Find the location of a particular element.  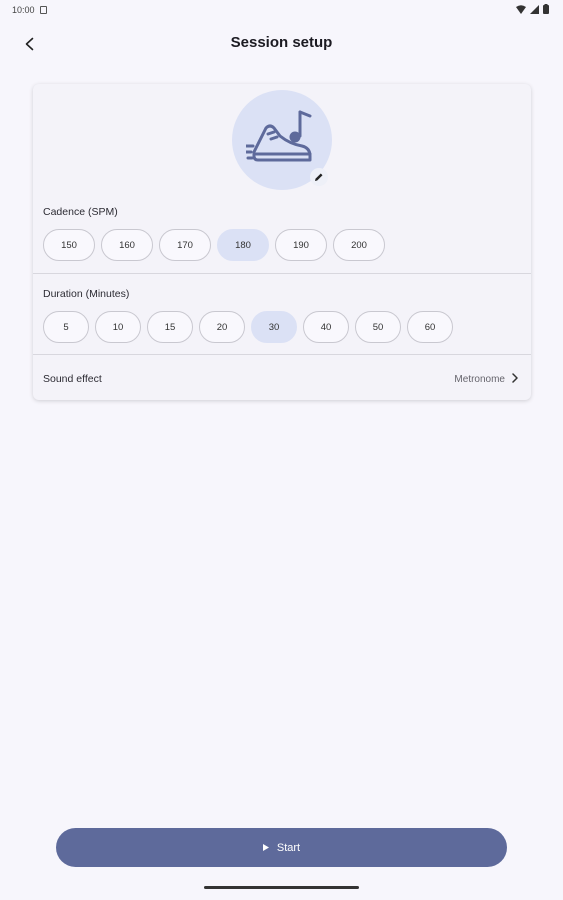

cadence-chip: 190 is located at coordinates (301, 245).